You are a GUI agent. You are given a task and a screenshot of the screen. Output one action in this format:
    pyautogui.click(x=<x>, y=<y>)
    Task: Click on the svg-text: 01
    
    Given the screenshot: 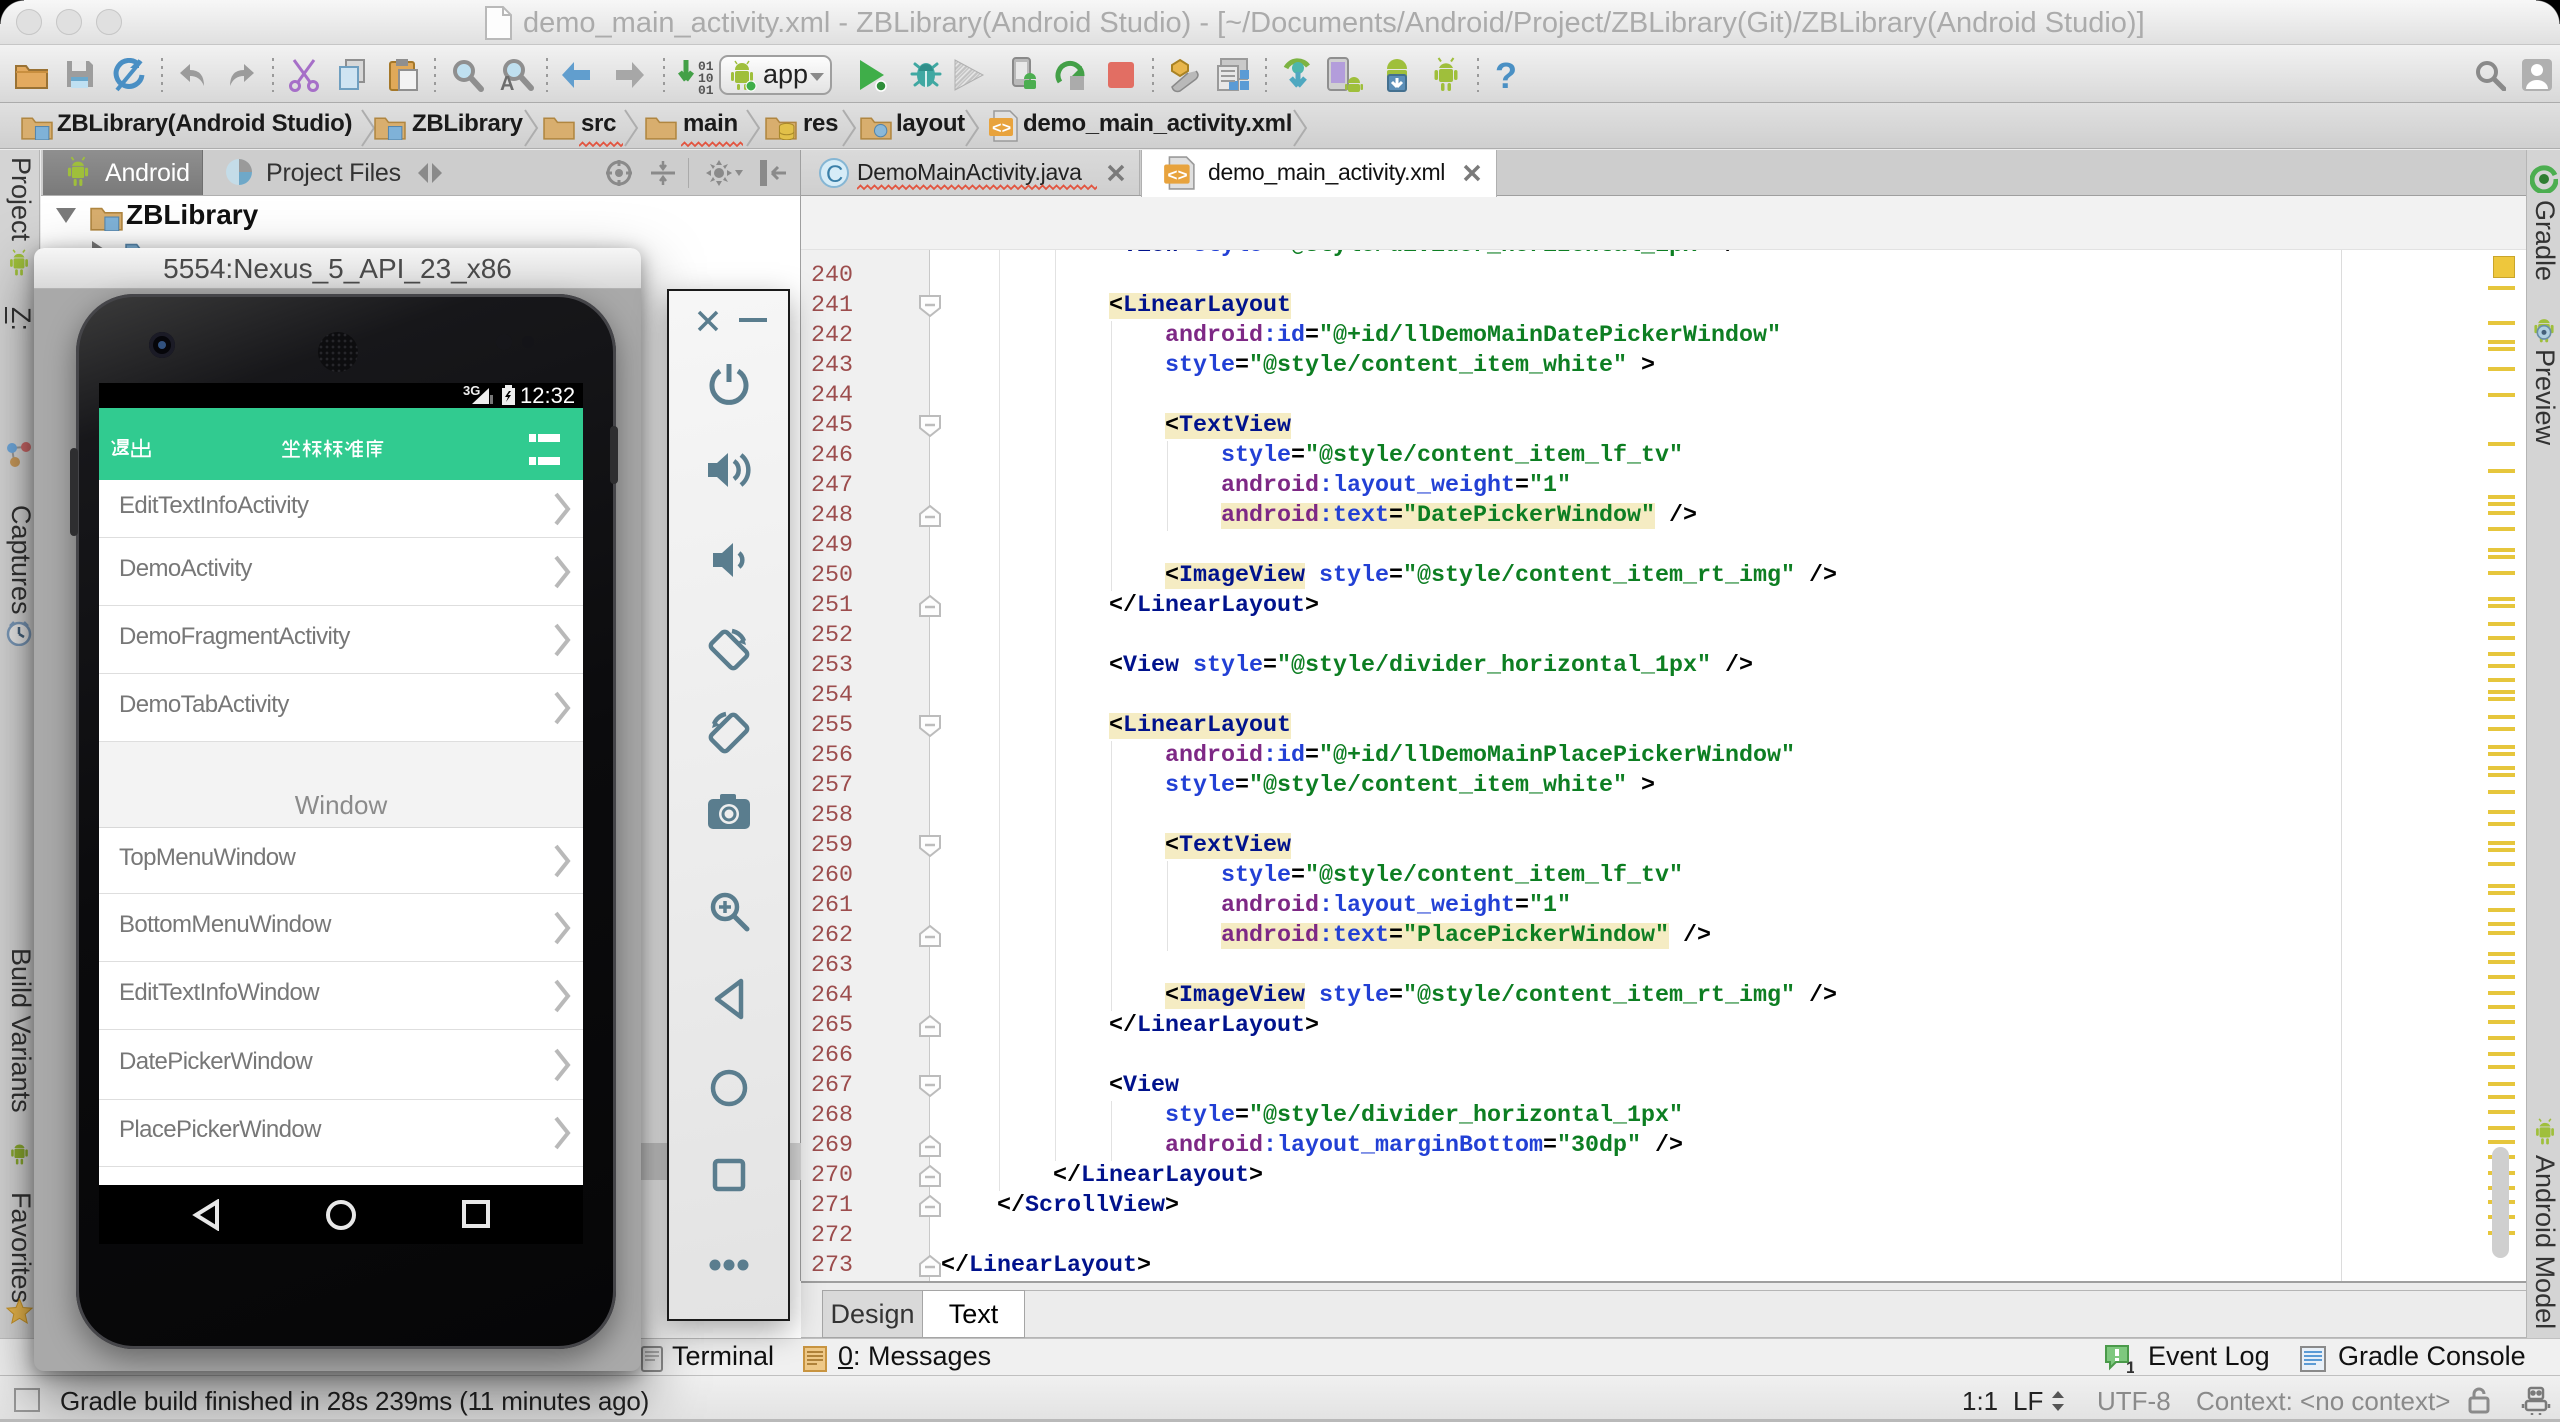 What is the action you would take?
    pyautogui.click(x=706, y=88)
    